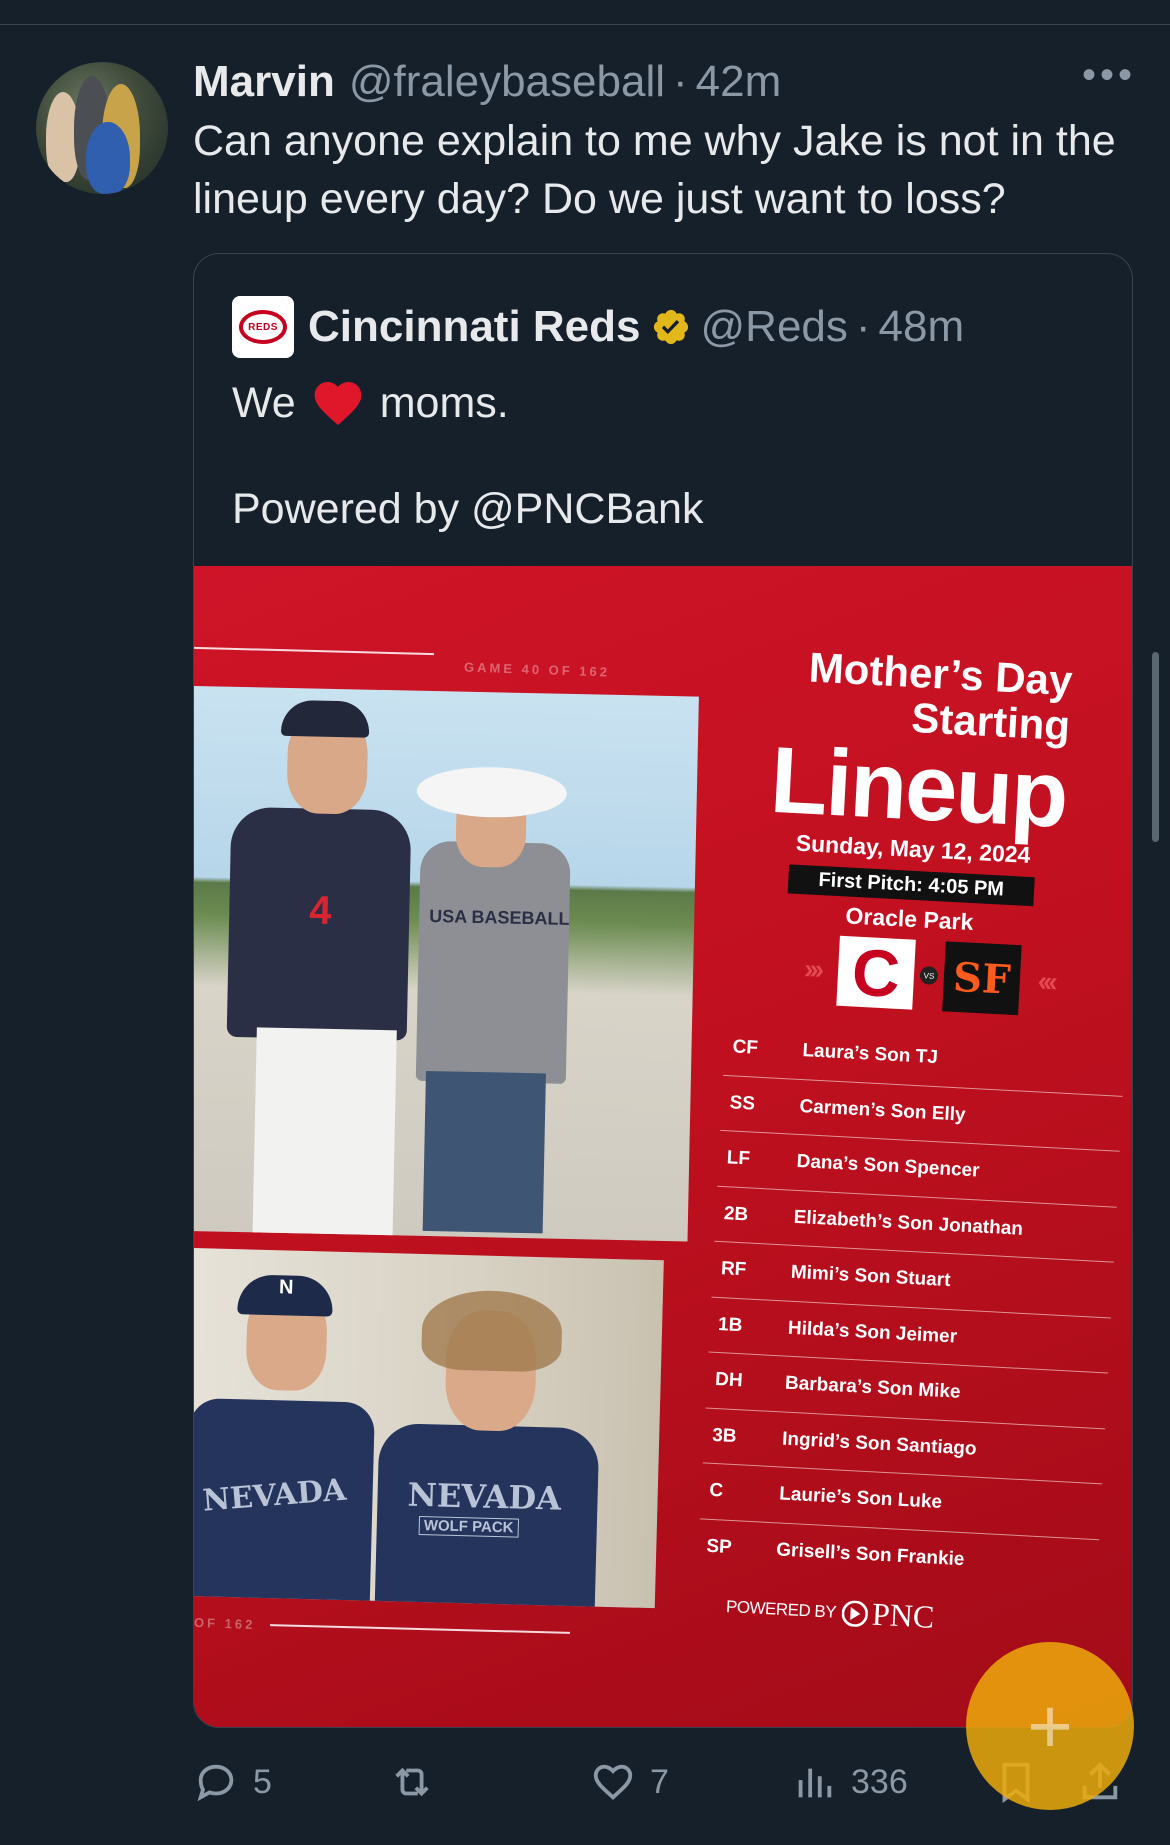 The image size is (1170, 1845). I want to click on mom2-shirt-sub: WOLF PACK, so click(468, 1526).